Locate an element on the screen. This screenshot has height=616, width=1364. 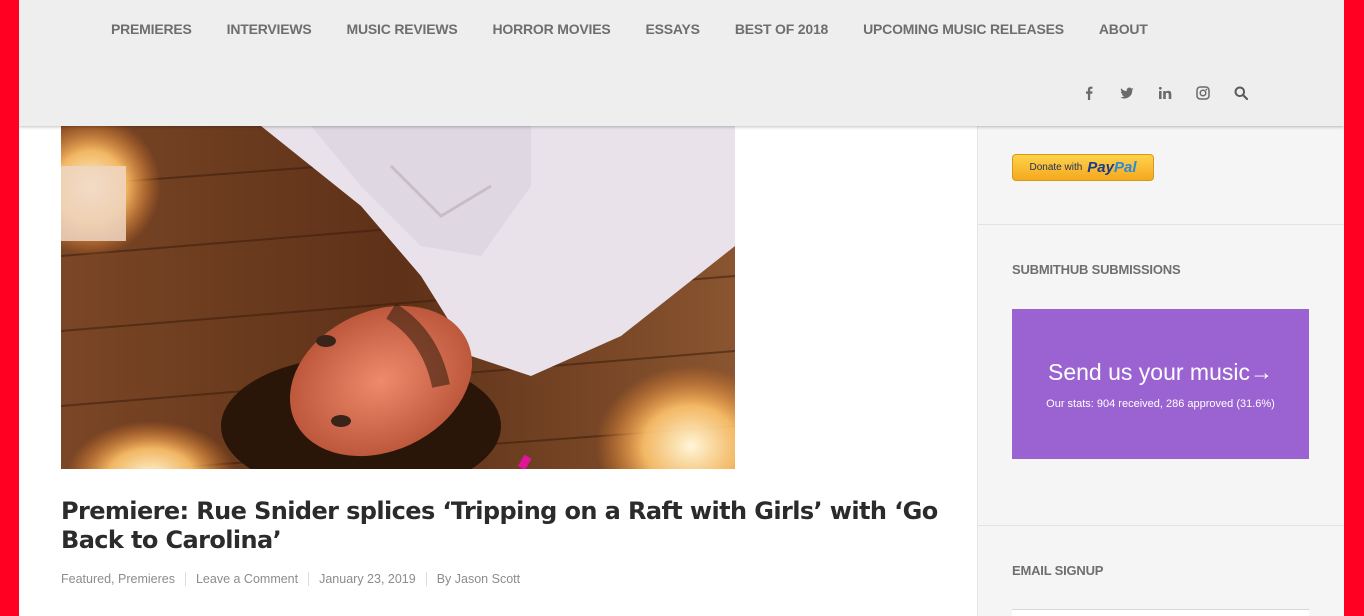
post-date: January 23, 2019 is located at coordinates (367, 579).